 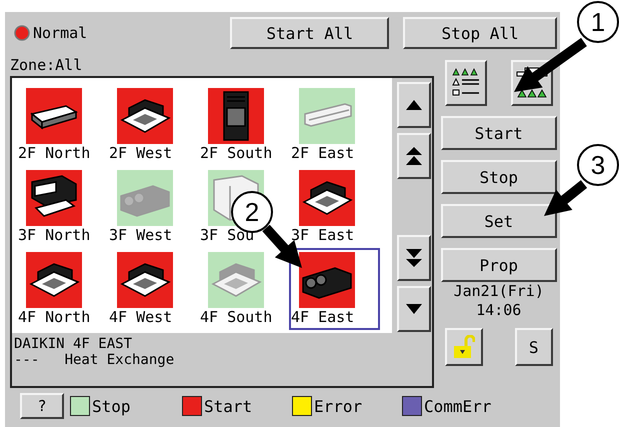 I want to click on legend-label: CommErr, so click(x=458, y=406).